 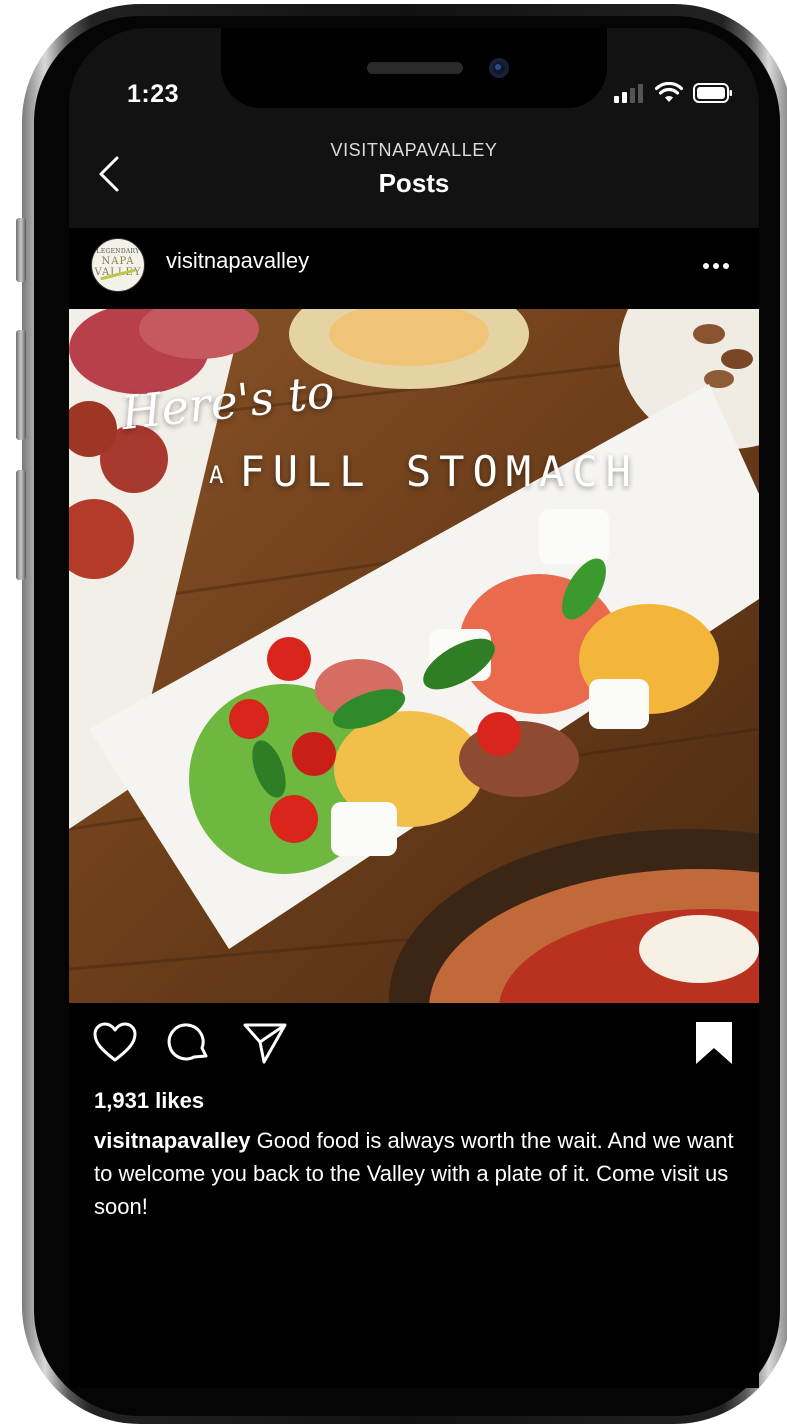 I want to click on volume-down-button, so click(x=21, y=525).